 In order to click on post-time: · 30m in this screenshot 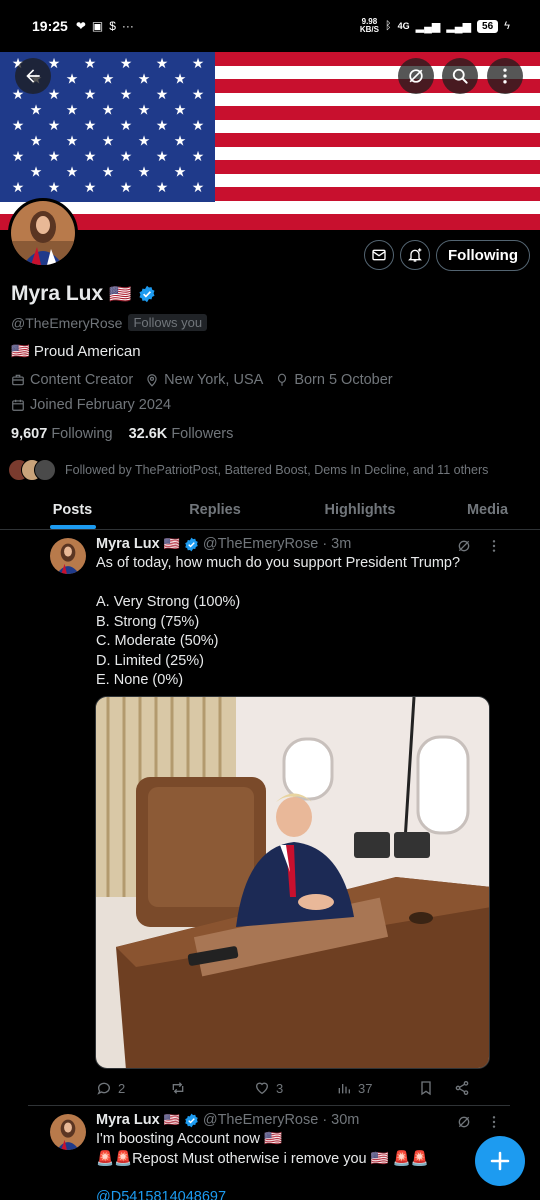, I will do `click(341, 1120)`.